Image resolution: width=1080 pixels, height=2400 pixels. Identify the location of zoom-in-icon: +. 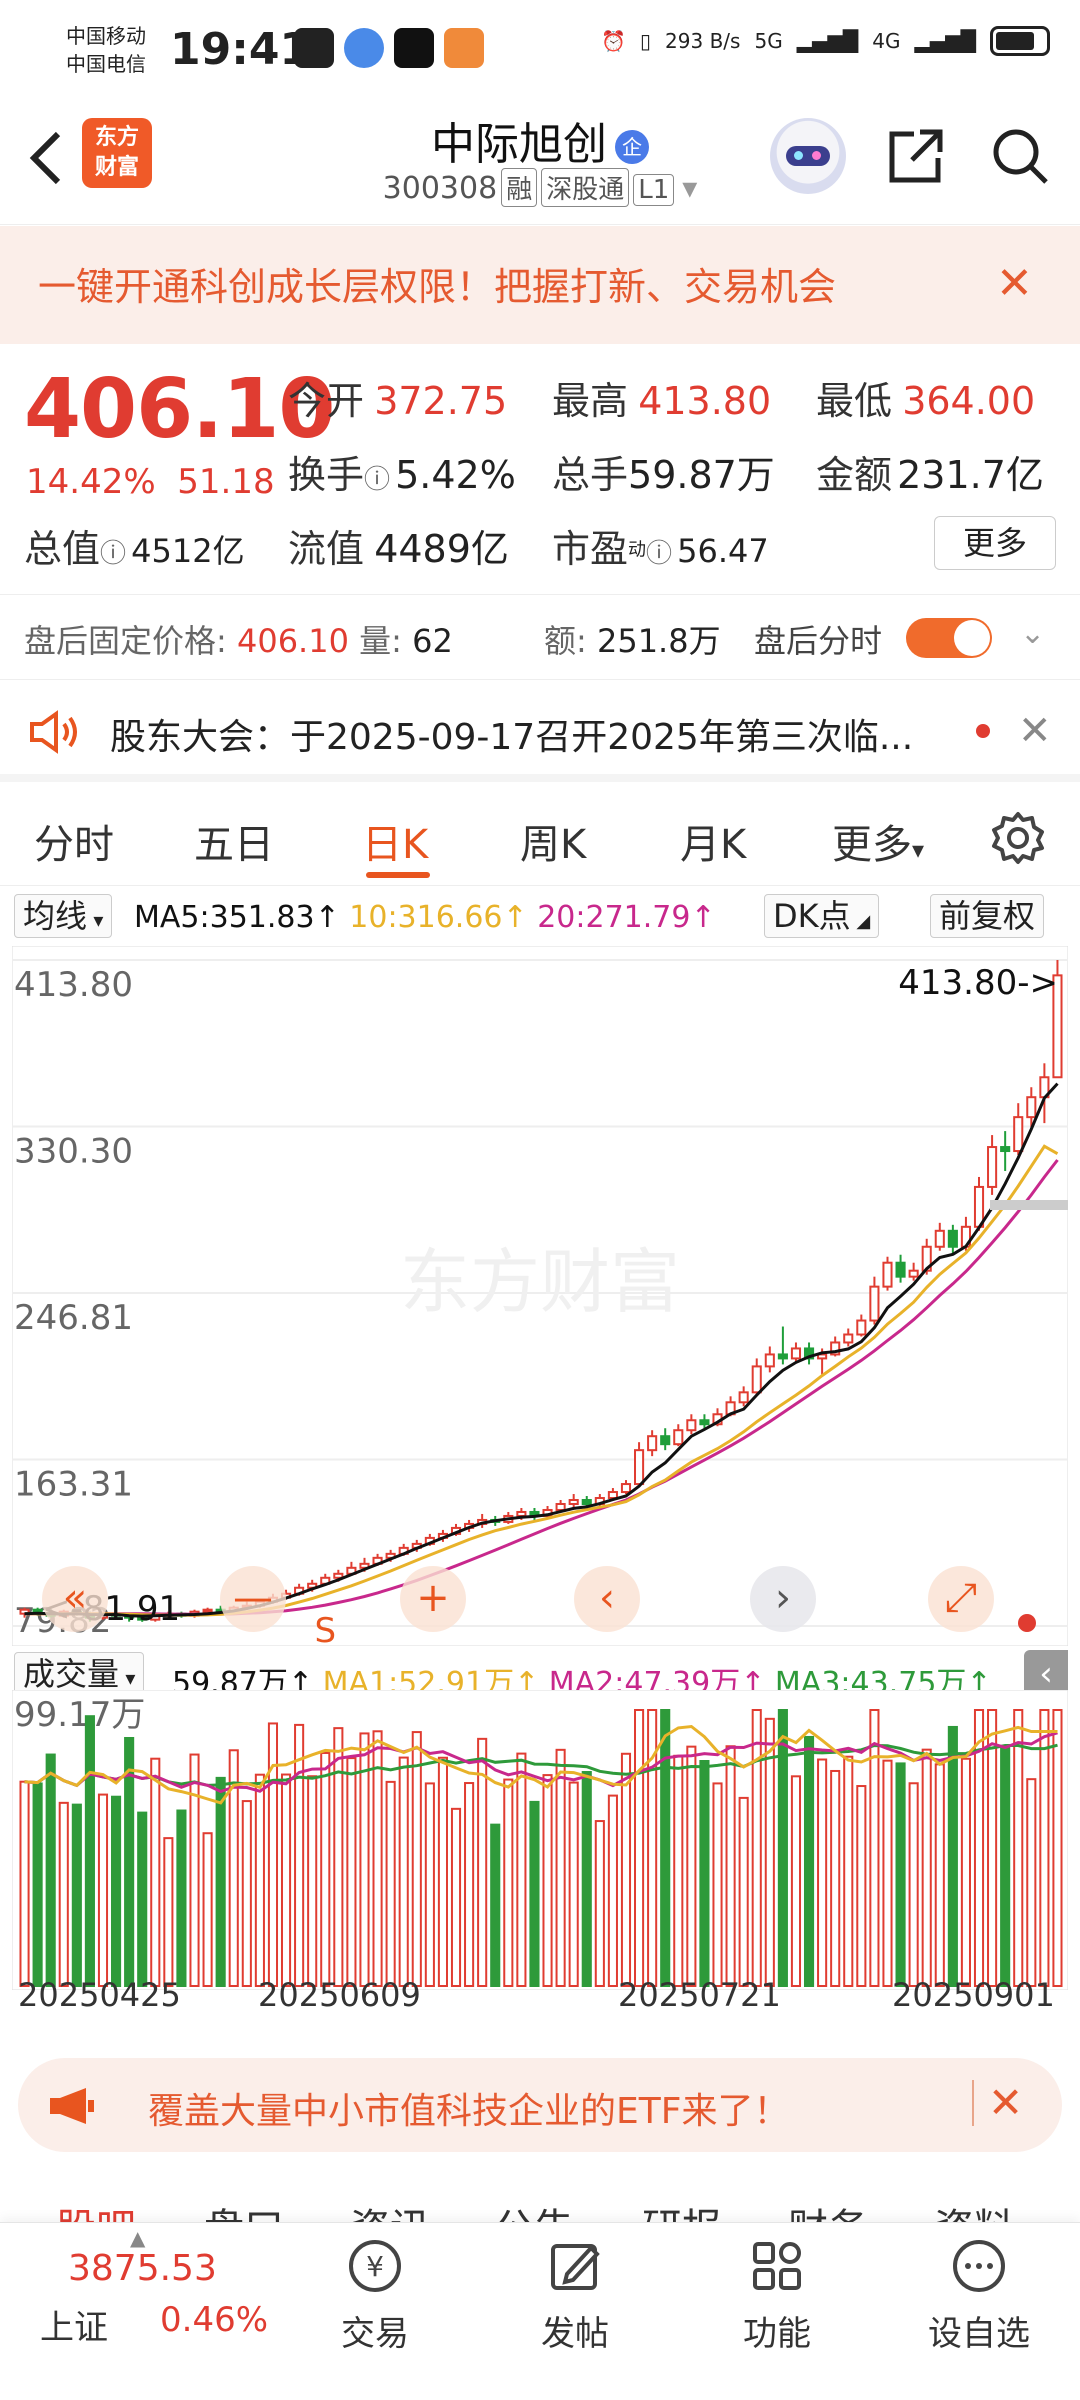
(433, 1599).